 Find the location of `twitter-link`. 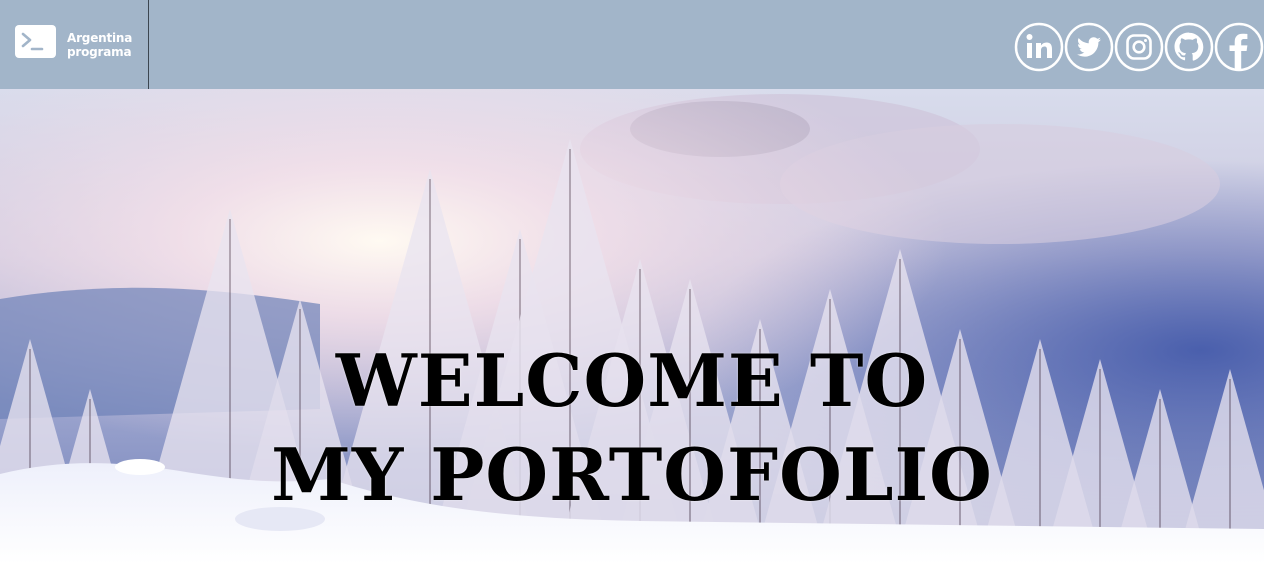

twitter-link is located at coordinates (1089, 47).